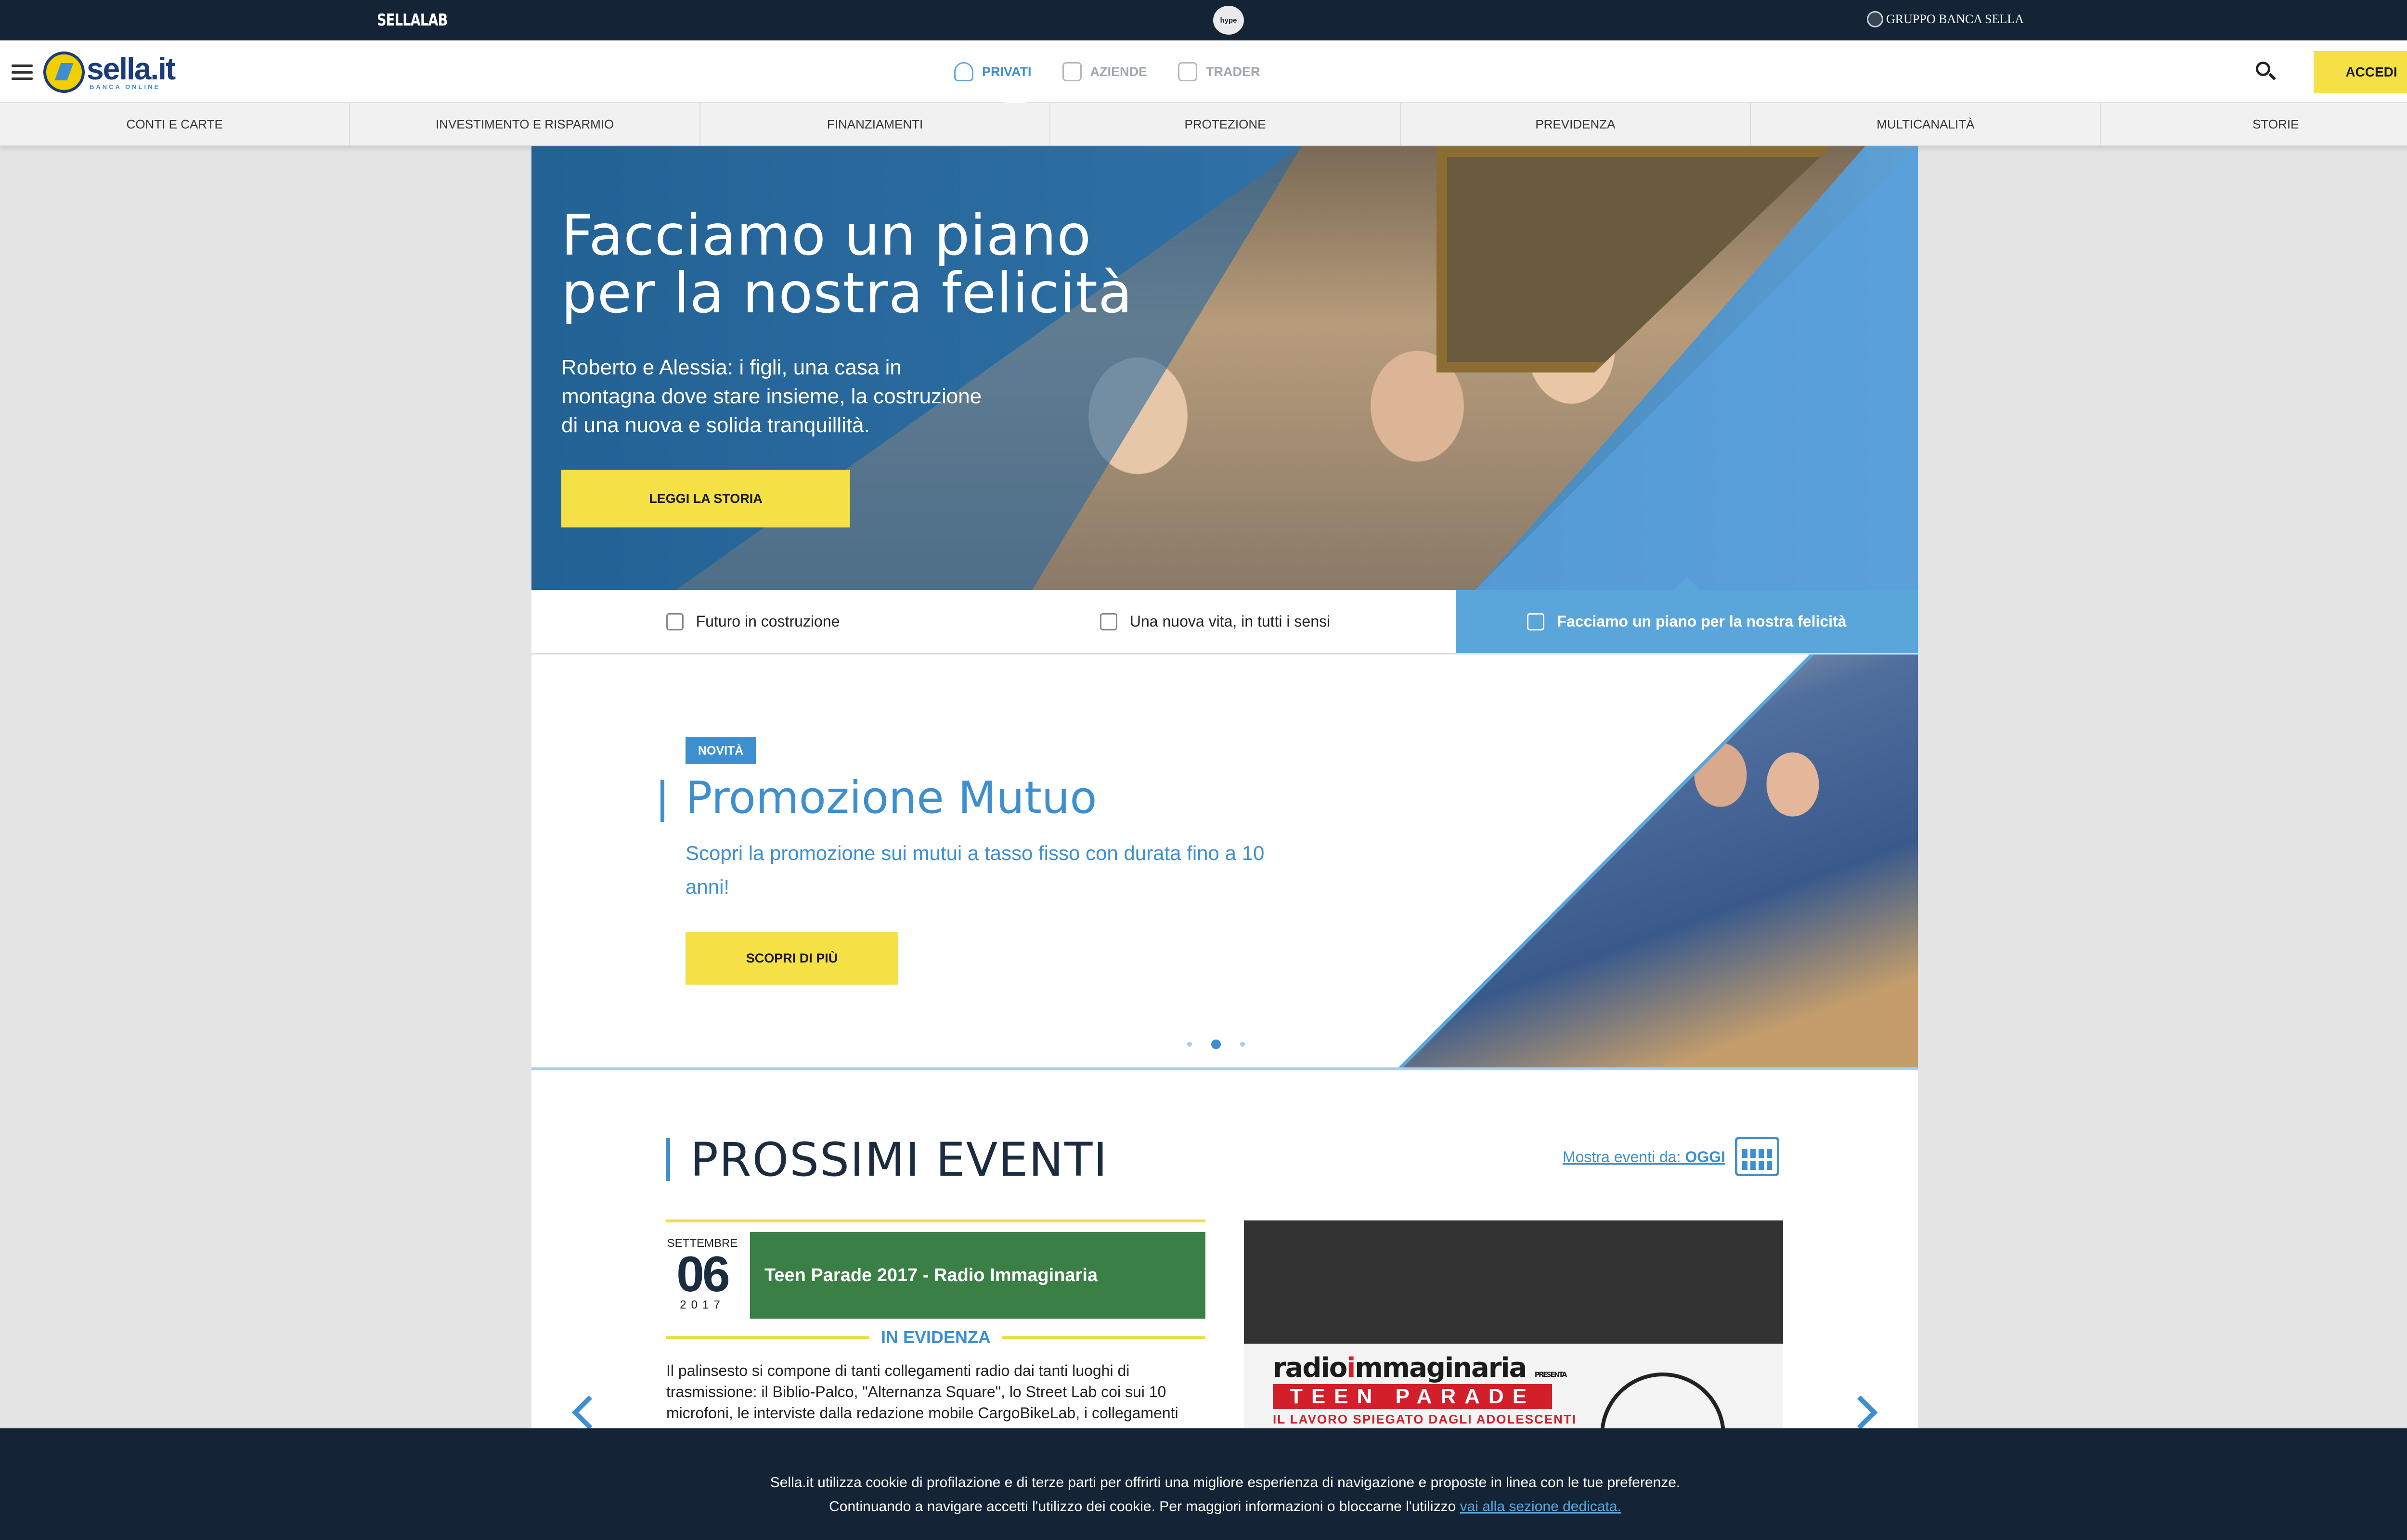 The width and height of the screenshot is (2407, 1540). I want to click on story-tab-label: Una nuova vita, in tutti i sensi, so click(1230, 621).